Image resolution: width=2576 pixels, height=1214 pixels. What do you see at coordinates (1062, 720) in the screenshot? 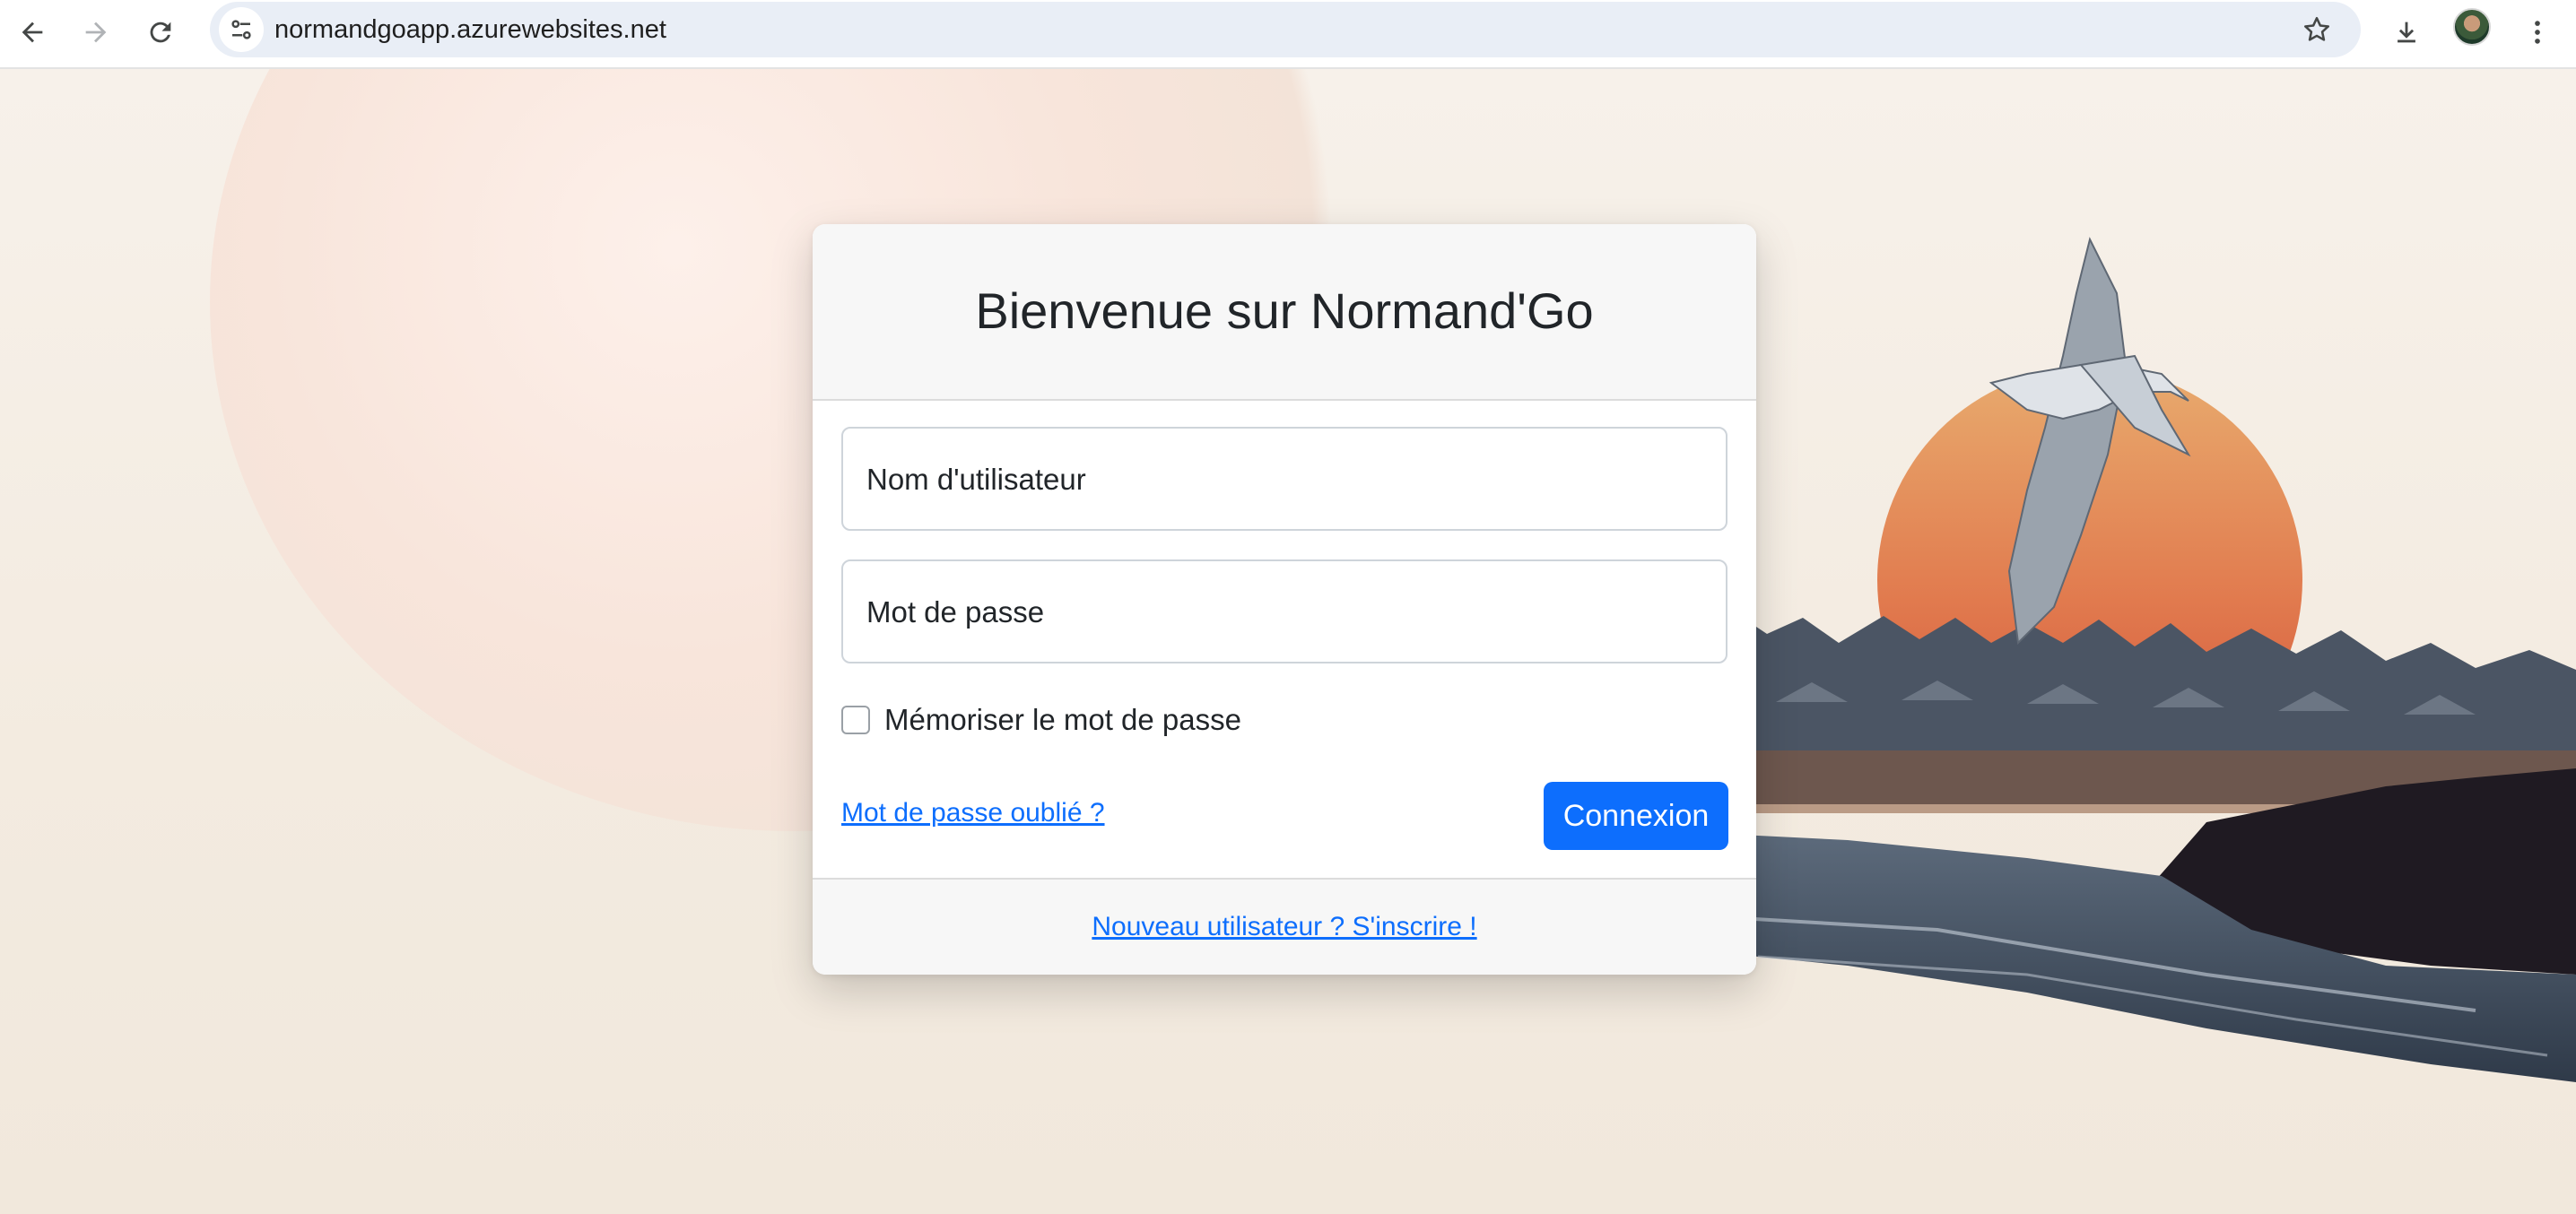
I see `remember-label: Mémoriser le mot de passe` at bounding box center [1062, 720].